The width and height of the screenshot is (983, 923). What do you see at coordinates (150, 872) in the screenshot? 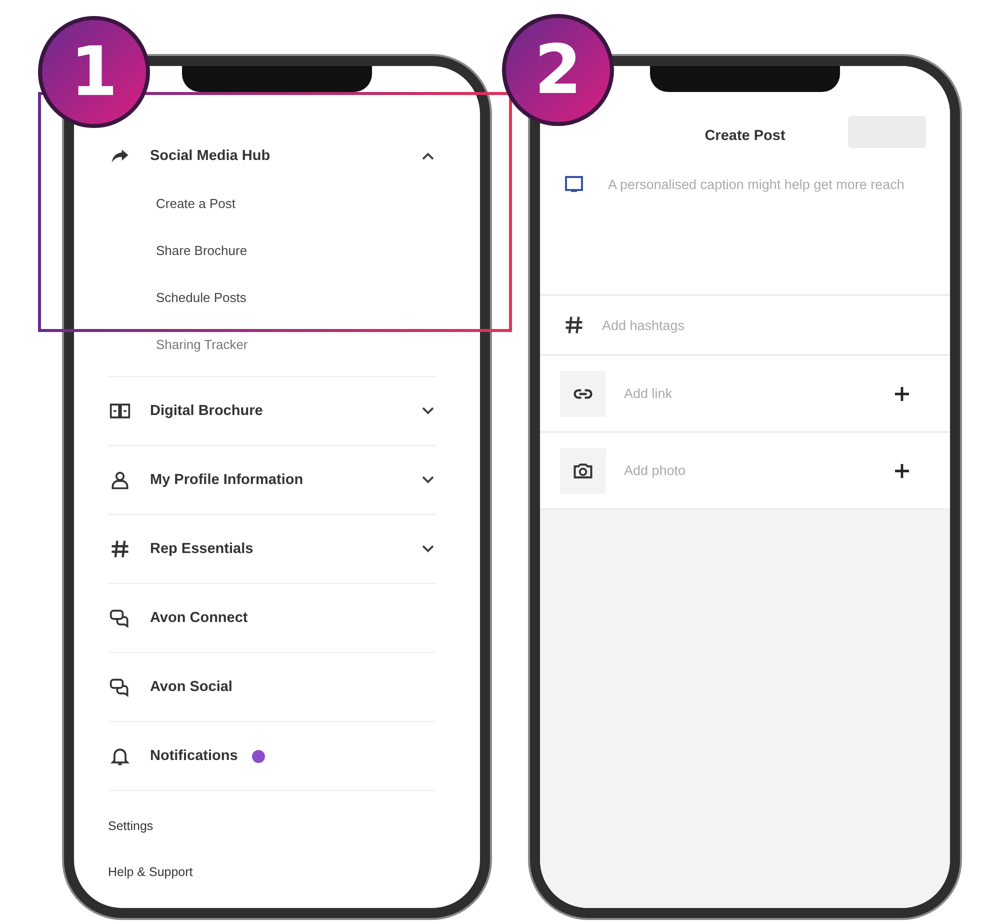
I see `footer-link: Help & Support` at bounding box center [150, 872].